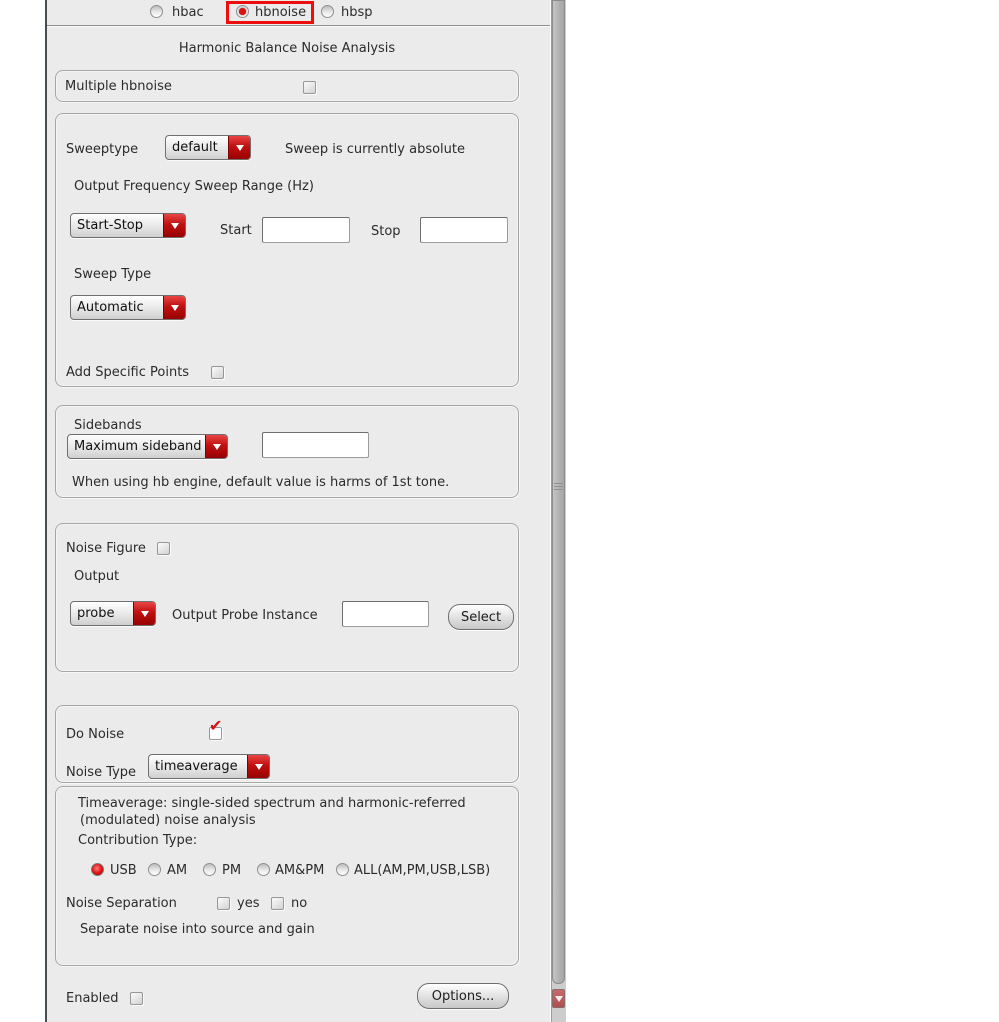 The height and width of the screenshot is (1022, 999). Describe the element at coordinates (123, 870) in the screenshot. I see `contribution-label-usb: USB` at that location.